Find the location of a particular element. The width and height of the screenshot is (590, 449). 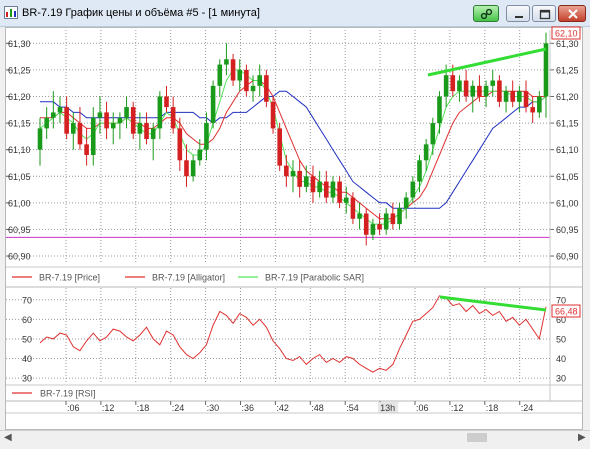

legend-label: BR-7.19 [Price] is located at coordinates (69, 278).